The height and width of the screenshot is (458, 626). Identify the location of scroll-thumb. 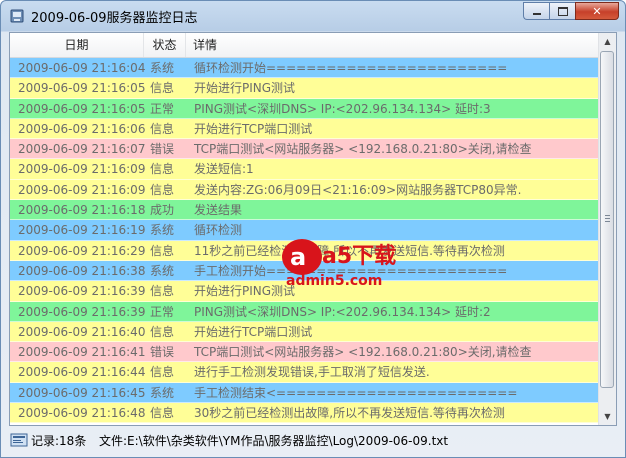
(607, 219).